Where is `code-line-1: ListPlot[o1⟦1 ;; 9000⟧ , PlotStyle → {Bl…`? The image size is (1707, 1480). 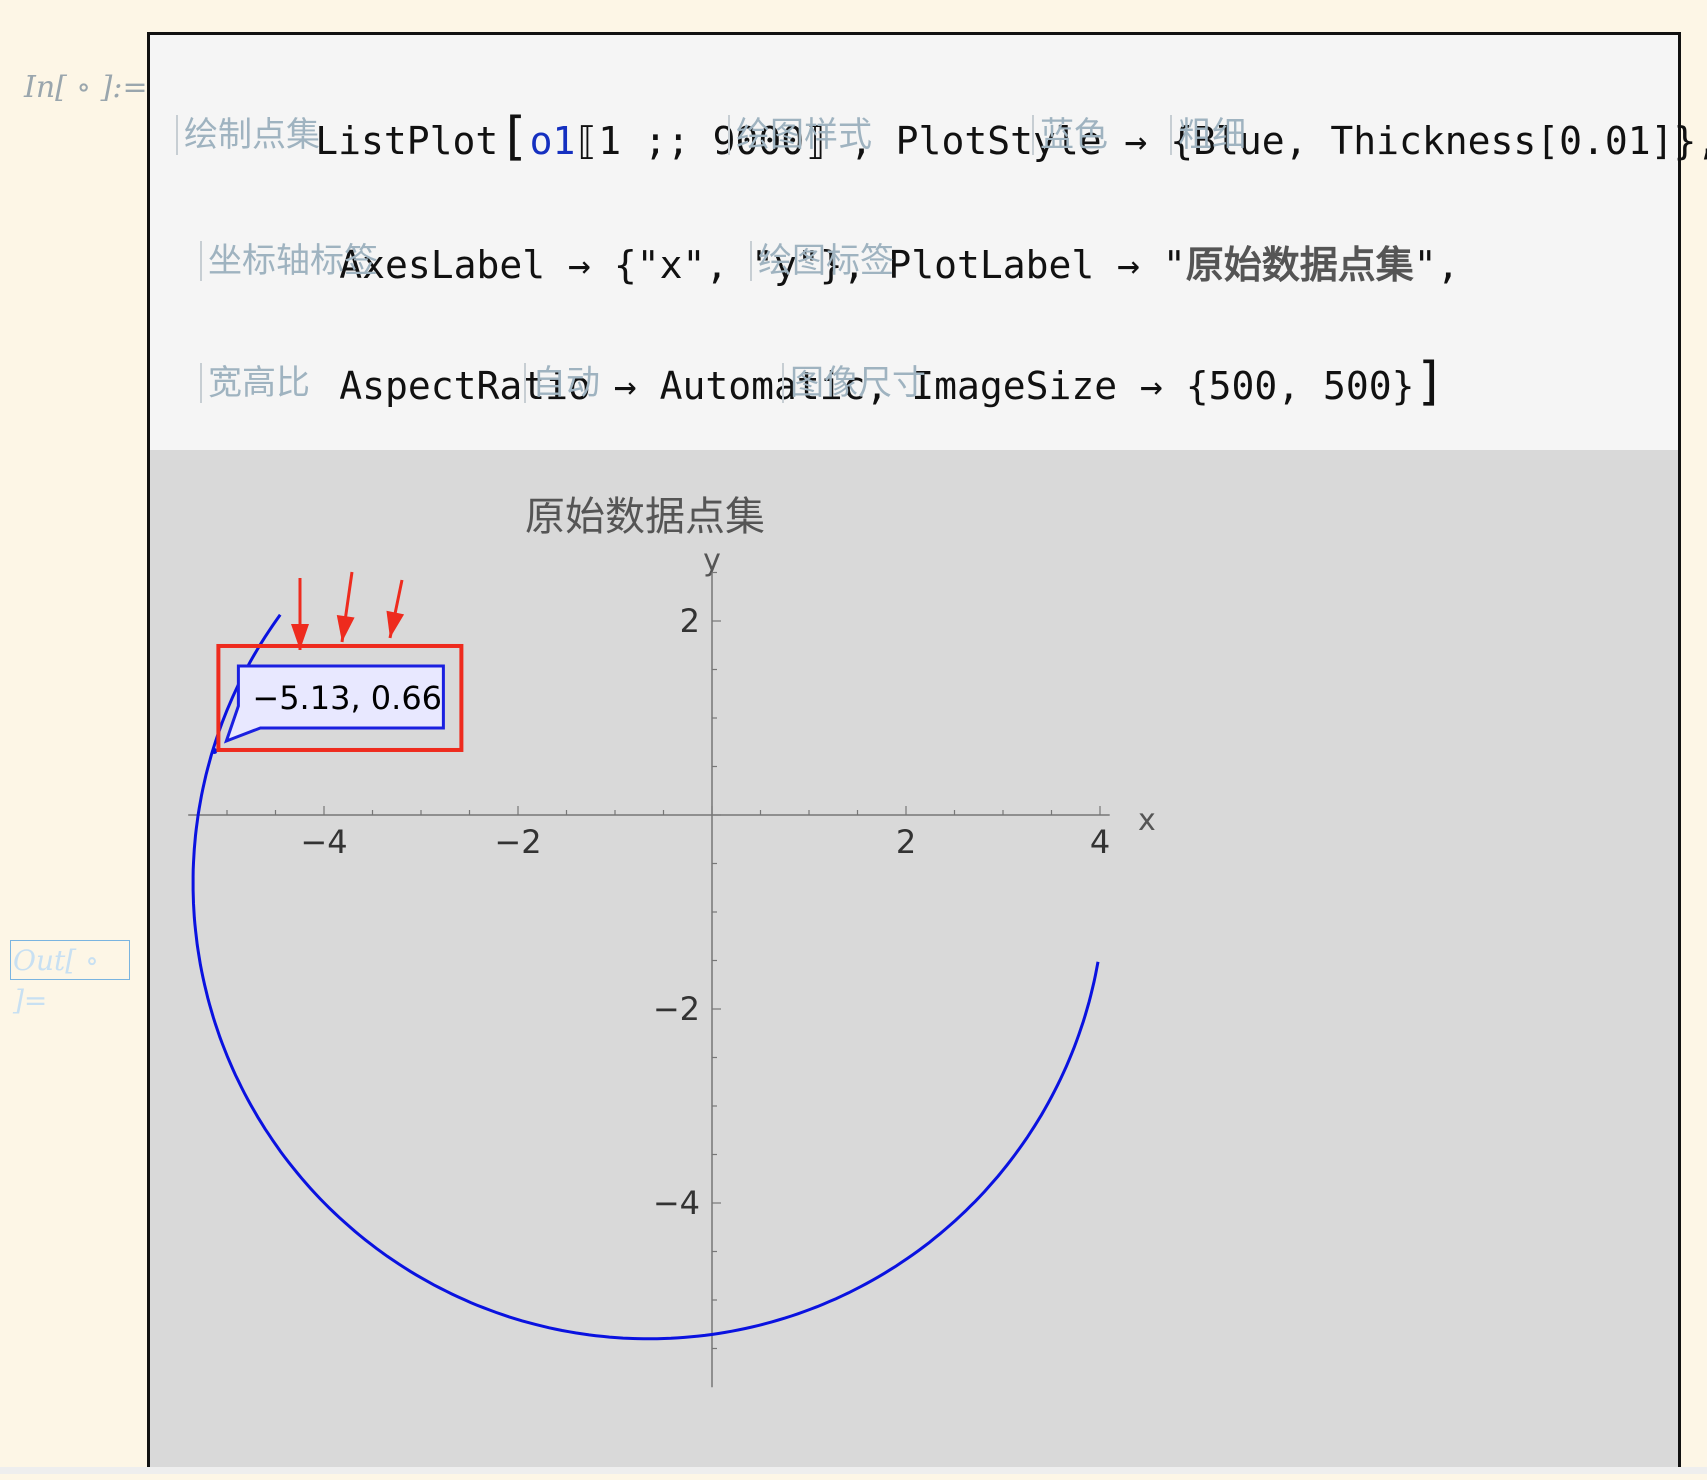
code-line-1: ListPlot[o1⟦1 ;; 9000⟧ , PlotStyle → {Bl… is located at coordinates (942, 137).